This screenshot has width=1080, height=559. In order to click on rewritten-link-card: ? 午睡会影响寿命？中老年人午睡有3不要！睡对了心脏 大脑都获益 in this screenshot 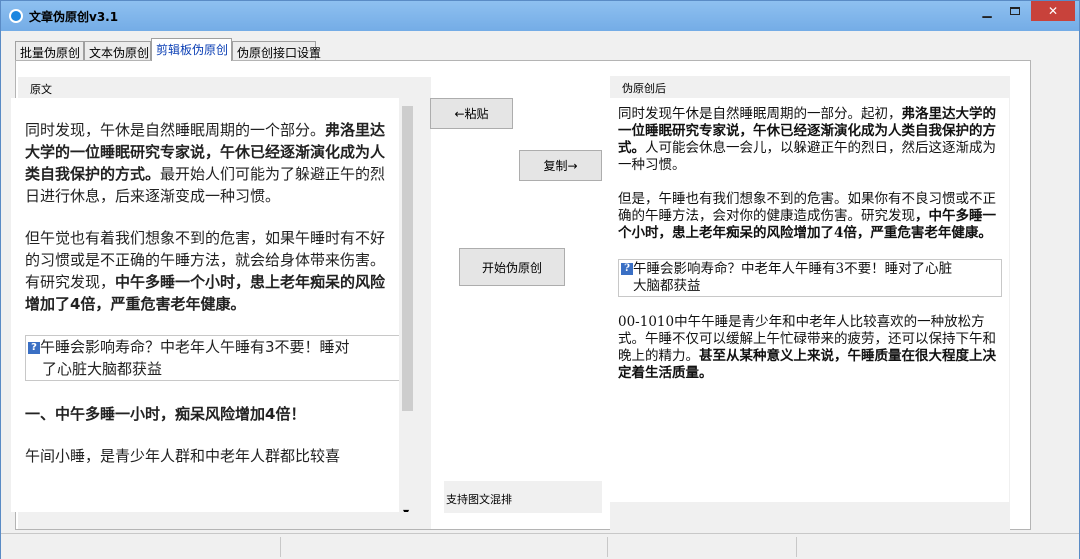, I will do `click(810, 278)`.